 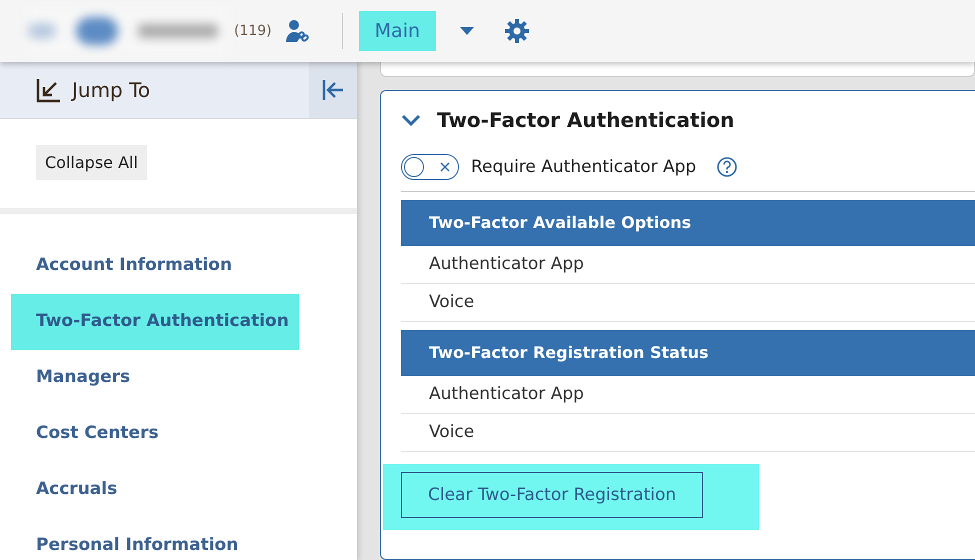 I want to click on collapse-all-button: Collapse All, so click(x=91, y=162).